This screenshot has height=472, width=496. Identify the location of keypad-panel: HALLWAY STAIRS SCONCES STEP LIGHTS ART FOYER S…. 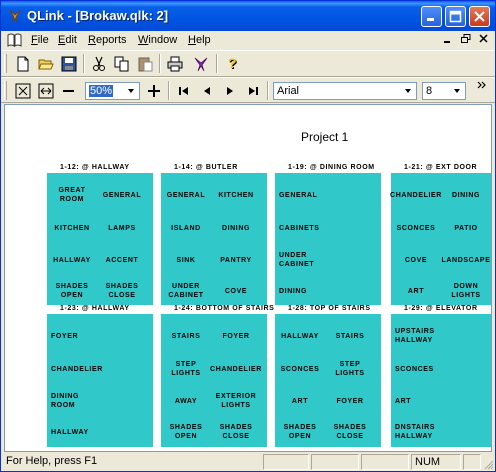
(328, 380).